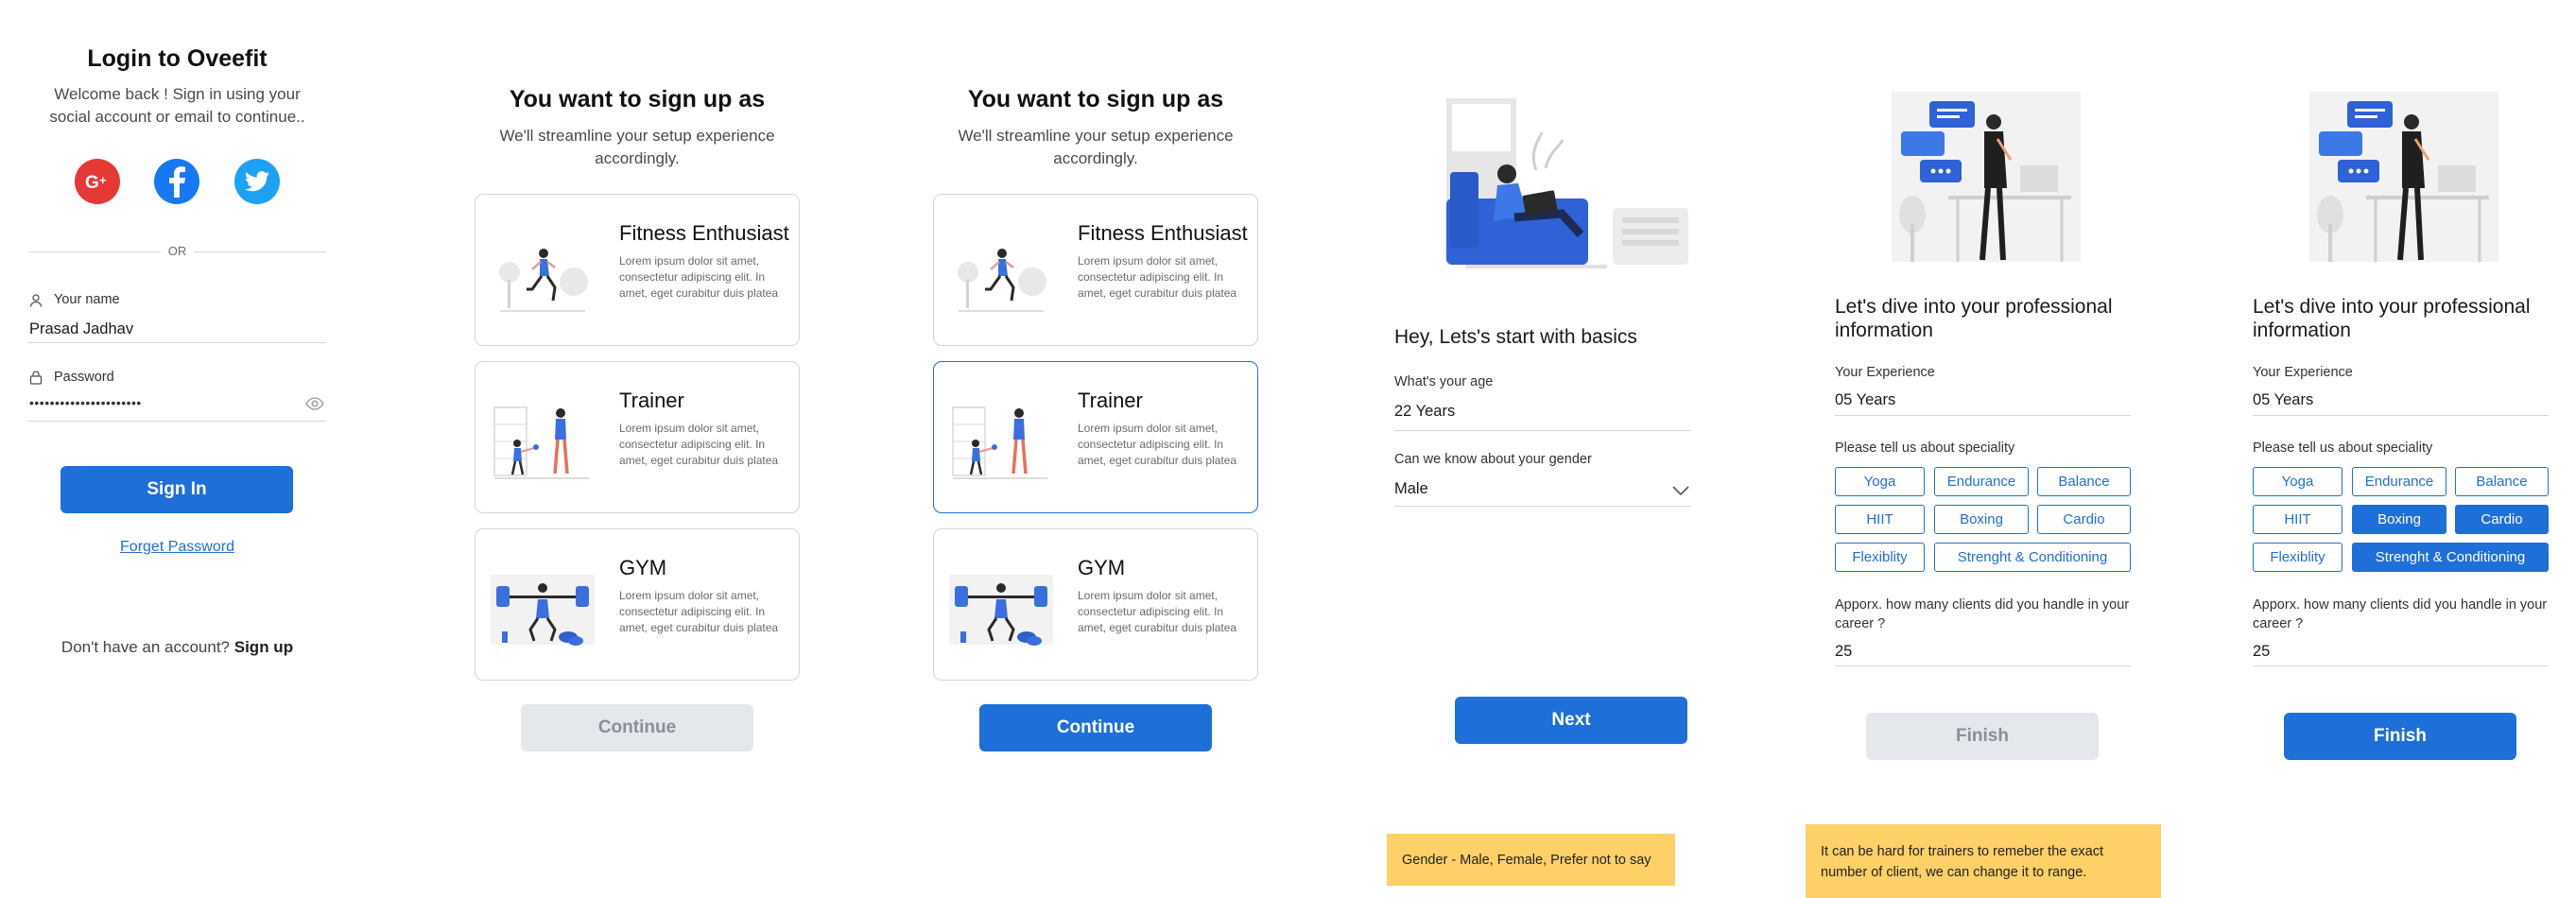 The width and height of the screenshot is (2576, 898). What do you see at coordinates (2084, 520) in the screenshot?
I see `chip-cardio: Cardio` at bounding box center [2084, 520].